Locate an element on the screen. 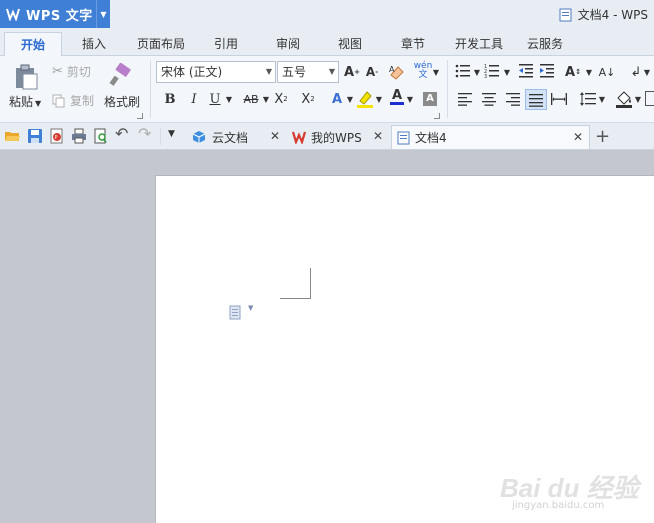 The height and width of the screenshot is (523, 654). paste-icon is located at coordinates (26, 77).